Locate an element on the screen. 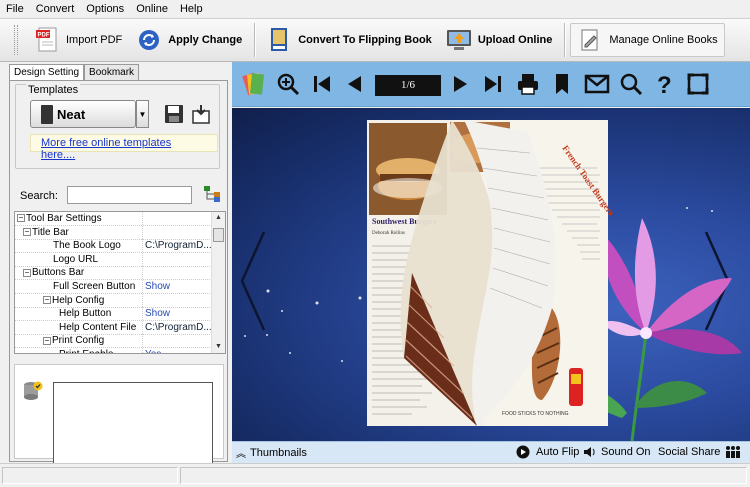  tab-bookmark: Bookmark is located at coordinates (112, 72).